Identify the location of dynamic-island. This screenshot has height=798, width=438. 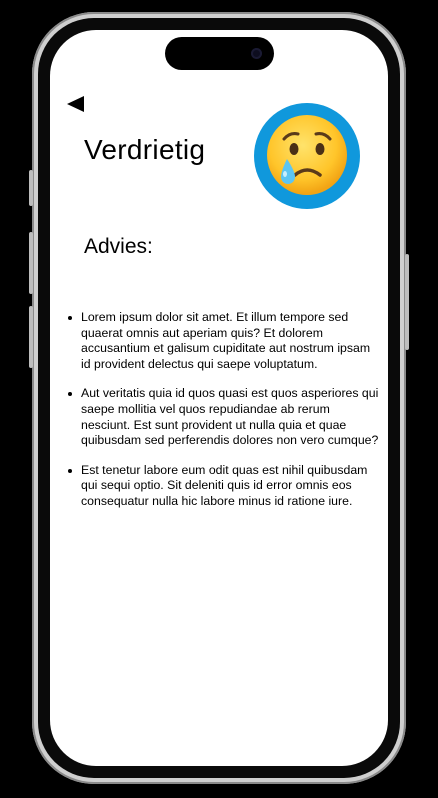
(219, 53).